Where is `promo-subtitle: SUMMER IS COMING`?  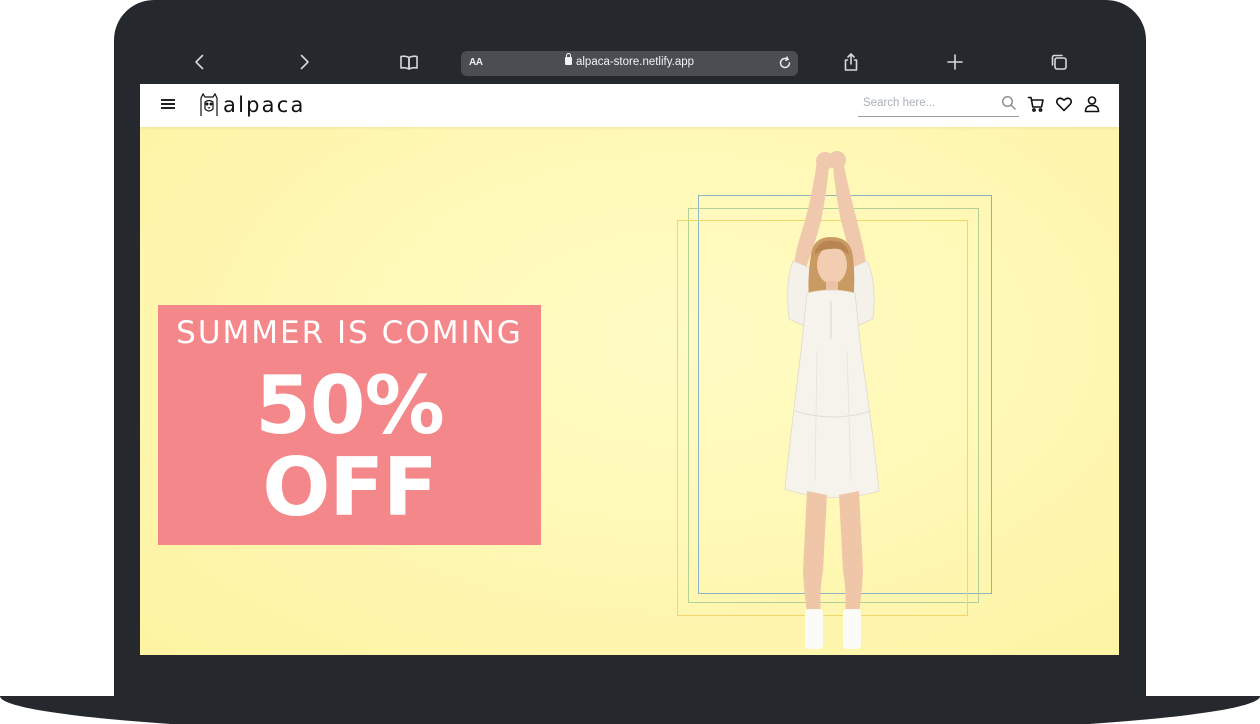
promo-subtitle: SUMMER IS COMING is located at coordinates (349, 333).